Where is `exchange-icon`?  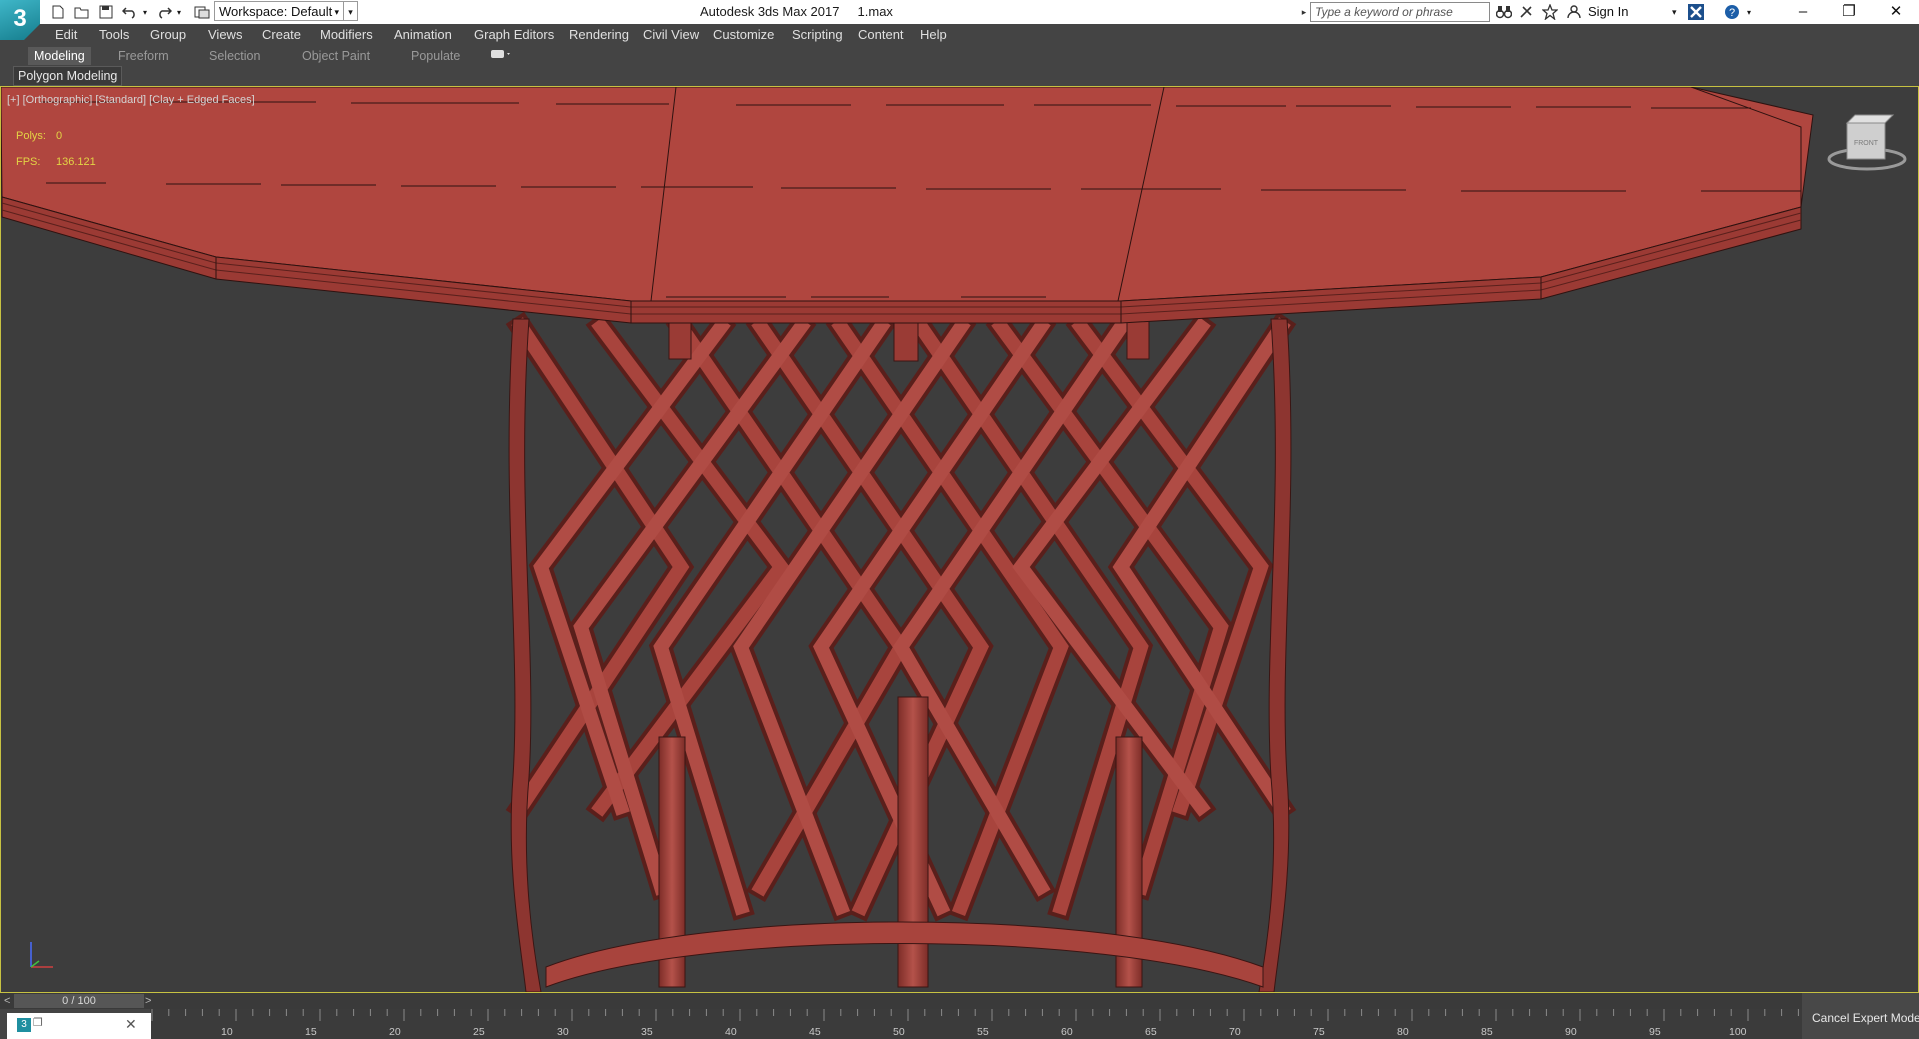 exchange-icon is located at coordinates (1696, 12).